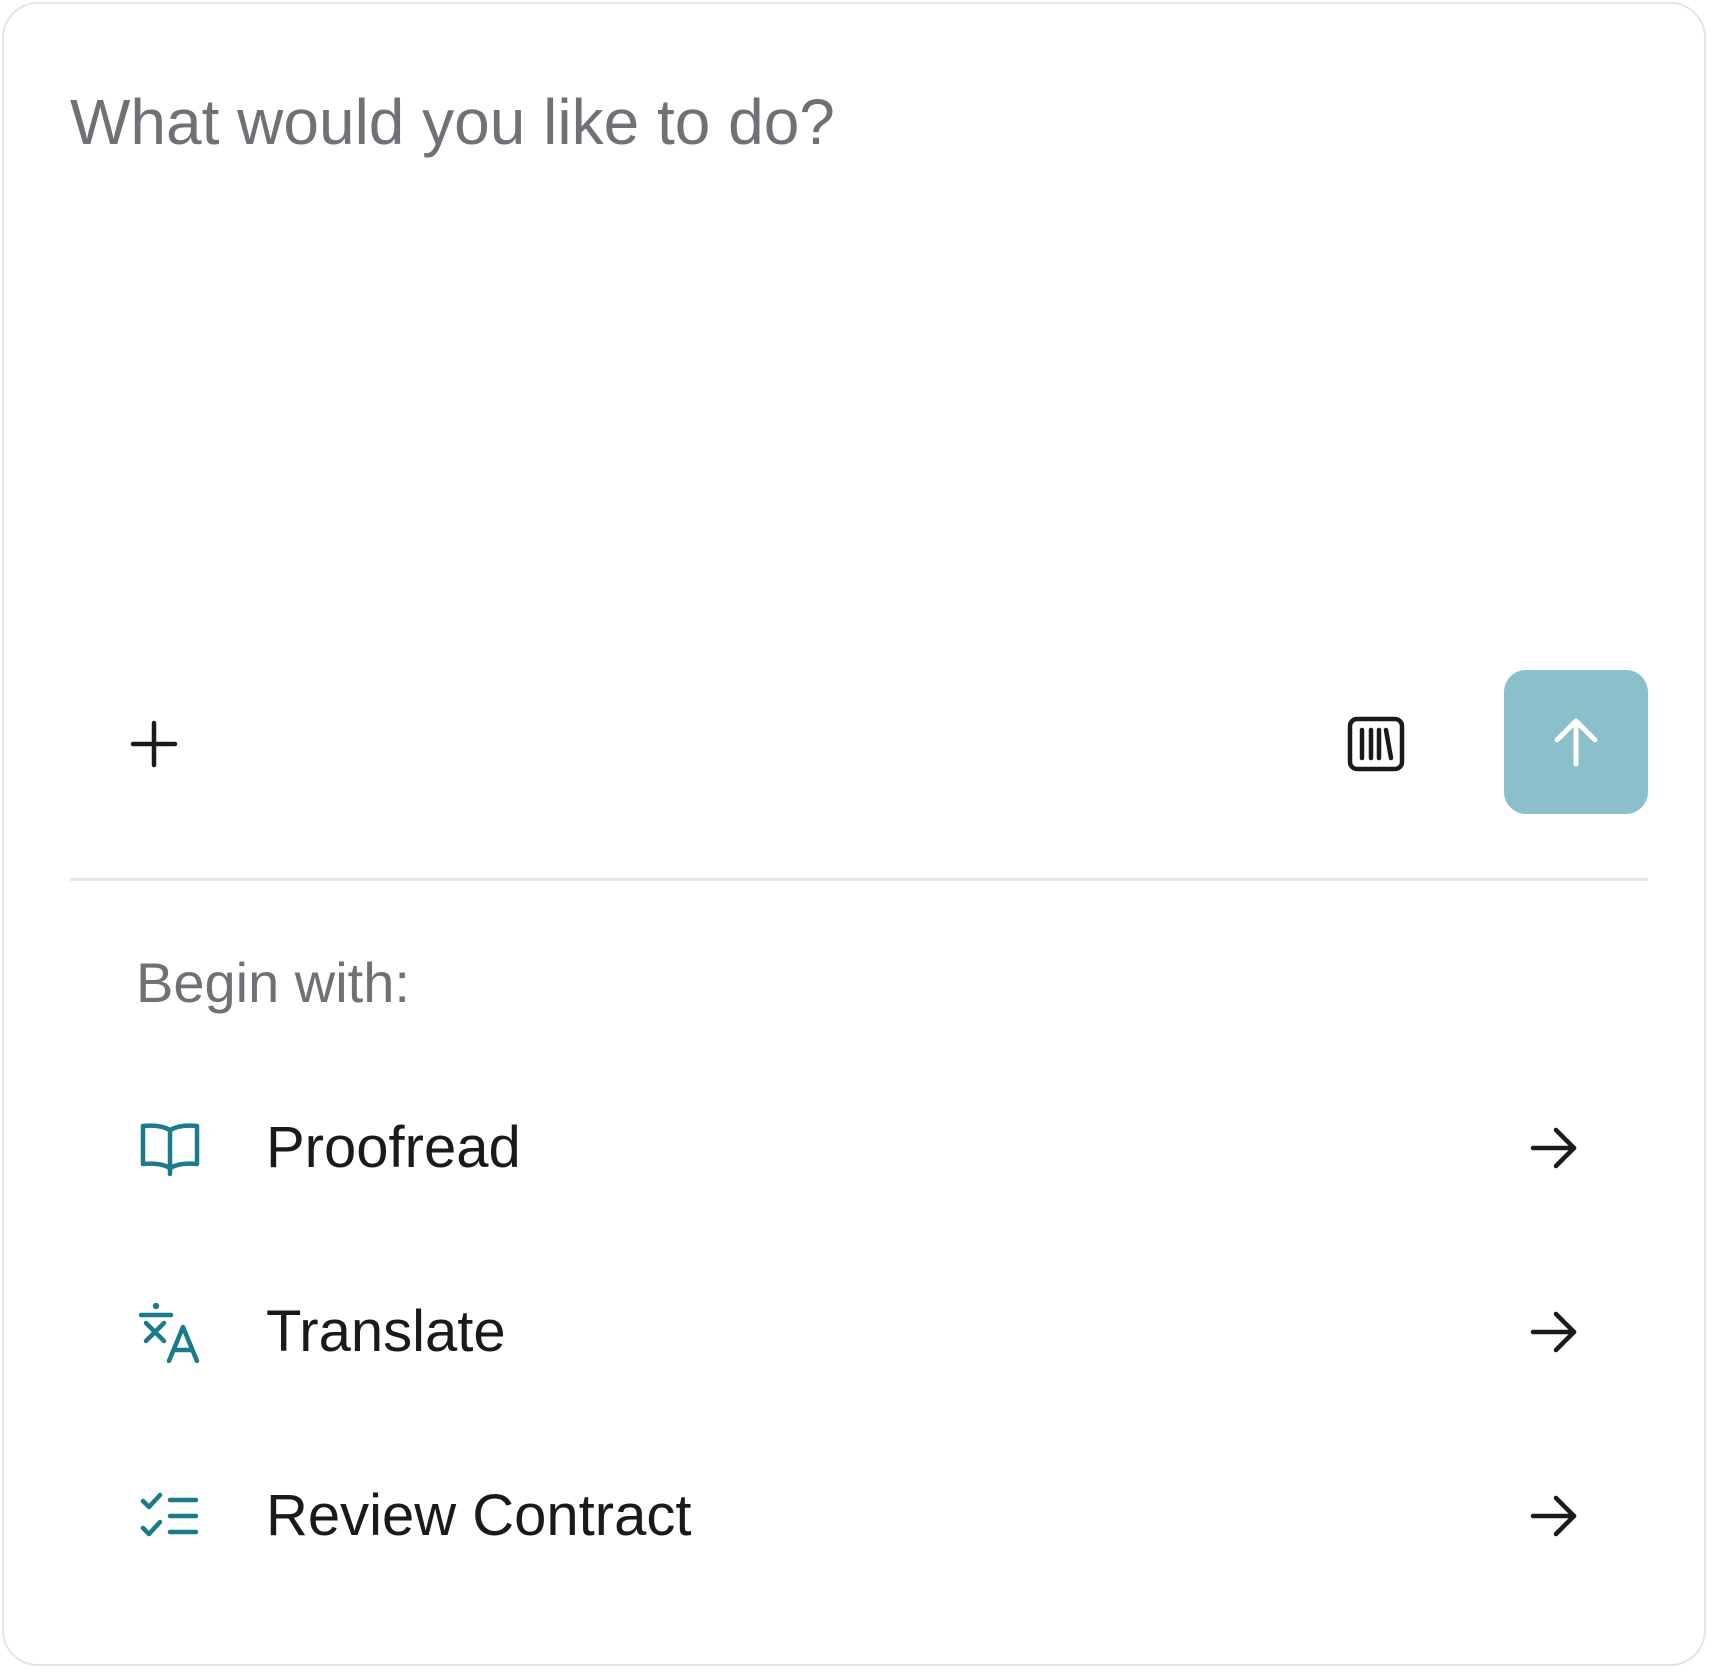 The image size is (1712, 1672). I want to click on suggestion-label: Proofread, so click(393, 1147).